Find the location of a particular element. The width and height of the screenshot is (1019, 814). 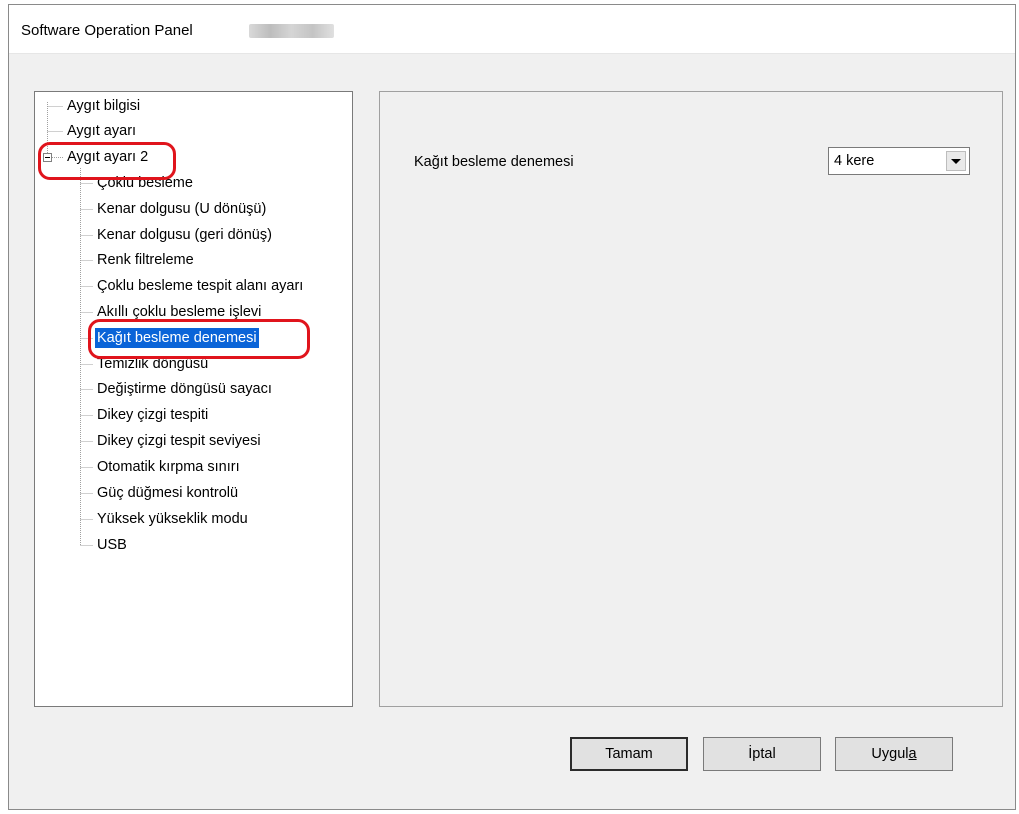

tree-item-coklu-besleme-tespit: Çoklu besleme tespit alanı ayarı is located at coordinates (200, 286).